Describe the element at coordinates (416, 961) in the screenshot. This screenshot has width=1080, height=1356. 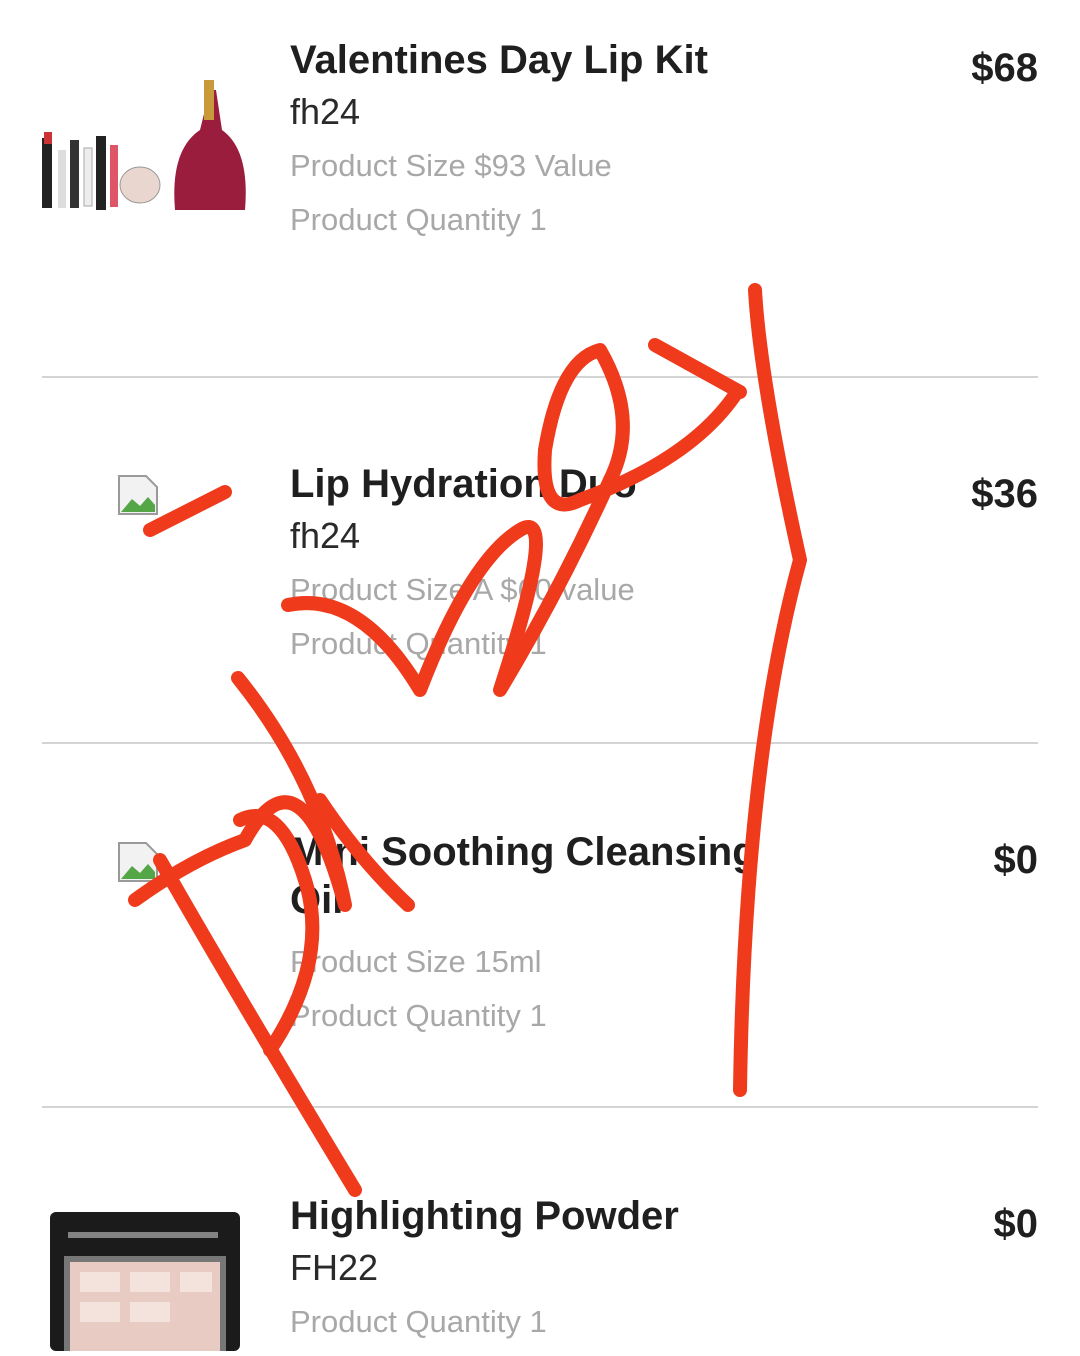
I see `product-size: Product Size 15ml` at that location.